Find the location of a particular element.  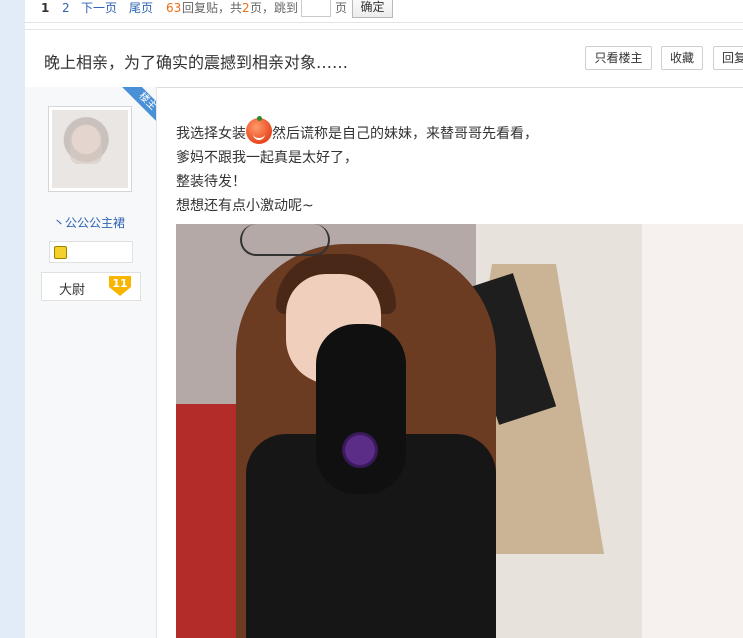

left-sidebar-strip is located at coordinates (12, 319).